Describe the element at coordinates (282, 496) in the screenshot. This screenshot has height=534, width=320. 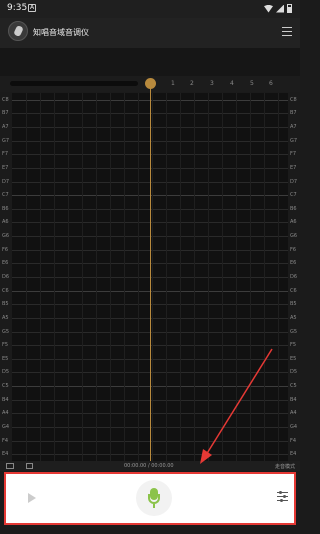
I see `settings-sliders-icon` at that location.